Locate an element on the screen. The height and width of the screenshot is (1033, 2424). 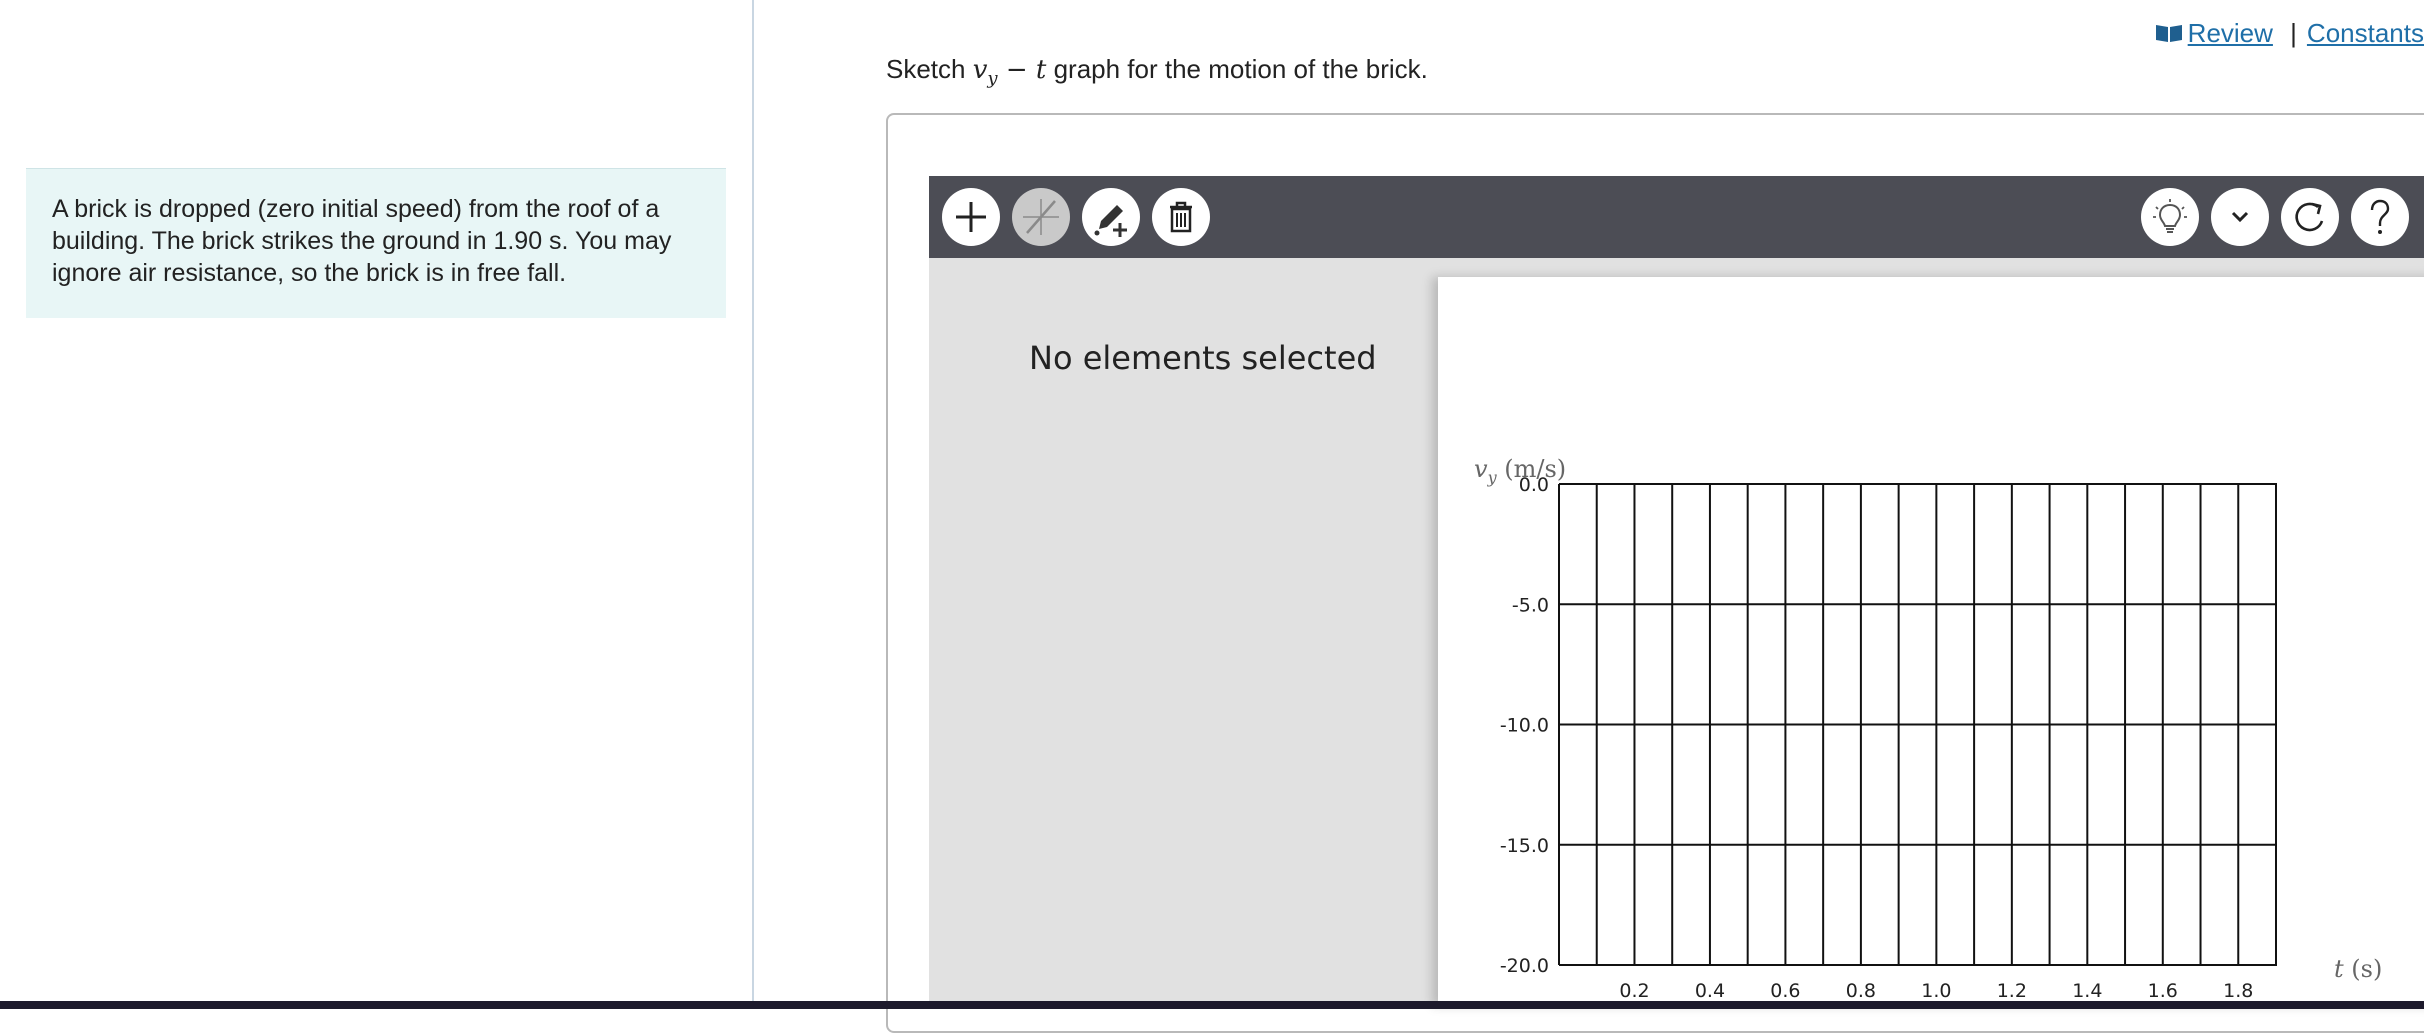
trash-icon is located at coordinates (1181, 217).